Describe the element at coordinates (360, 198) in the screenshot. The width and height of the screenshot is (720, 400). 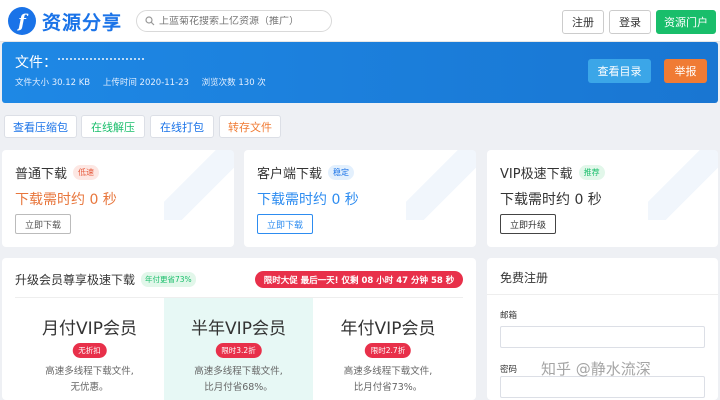
I see `client-download-card: 客户端下载 稳定 下载需时约 0 秒 立即下载` at that location.